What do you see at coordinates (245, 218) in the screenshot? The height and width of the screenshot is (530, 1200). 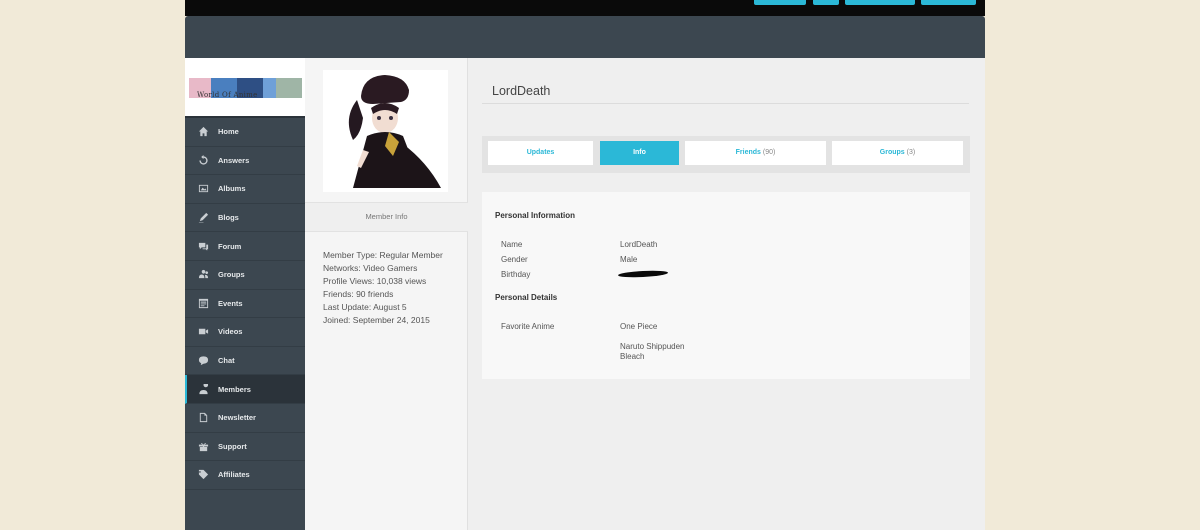 I see `sidebar-item-blogs: Blogs` at bounding box center [245, 218].